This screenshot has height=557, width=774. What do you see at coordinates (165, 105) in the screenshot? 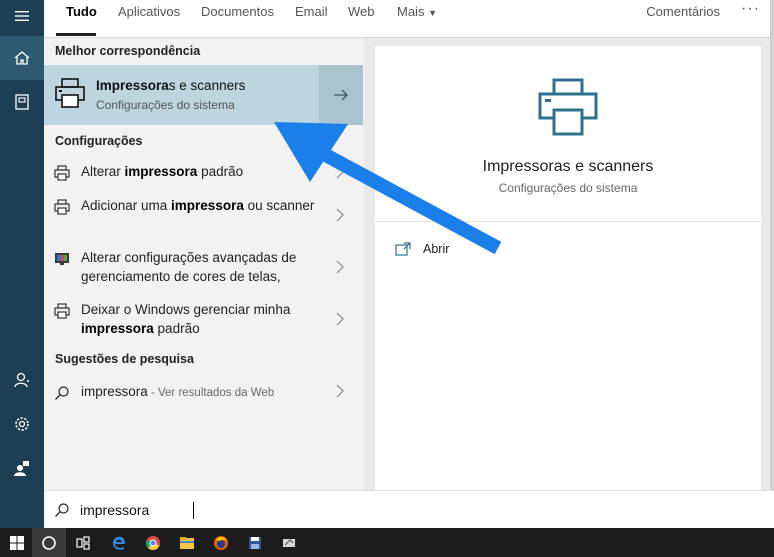
I see `best-match-subtitle: Configurações do sistema` at bounding box center [165, 105].